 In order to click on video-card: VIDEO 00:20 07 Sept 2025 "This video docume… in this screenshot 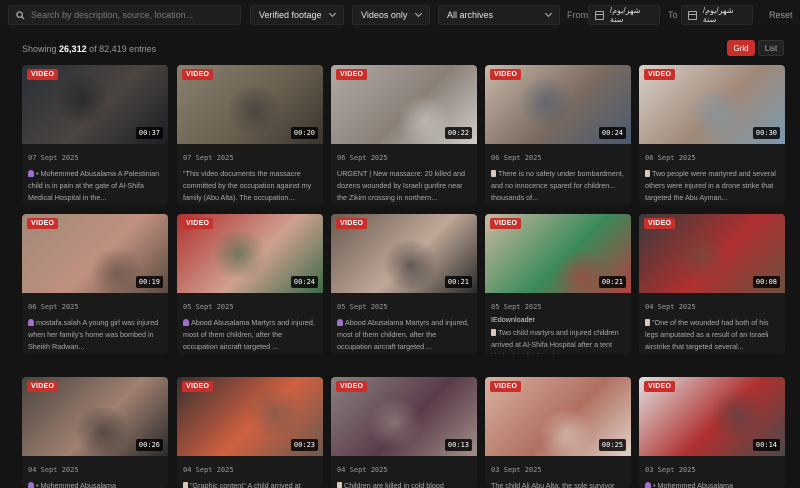, I will do `click(250, 135)`.